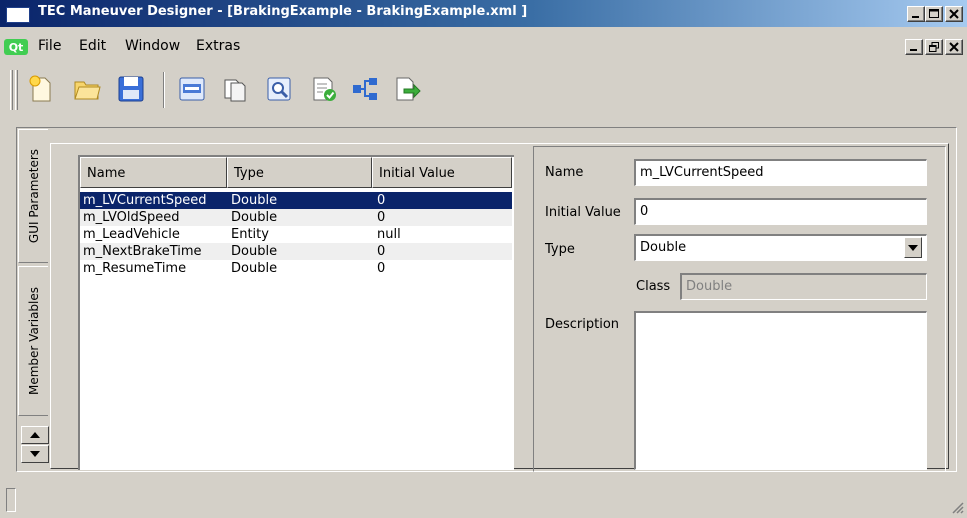  I want to click on table-row: m_NextBrakeTime Double 0, so click(296, 251).